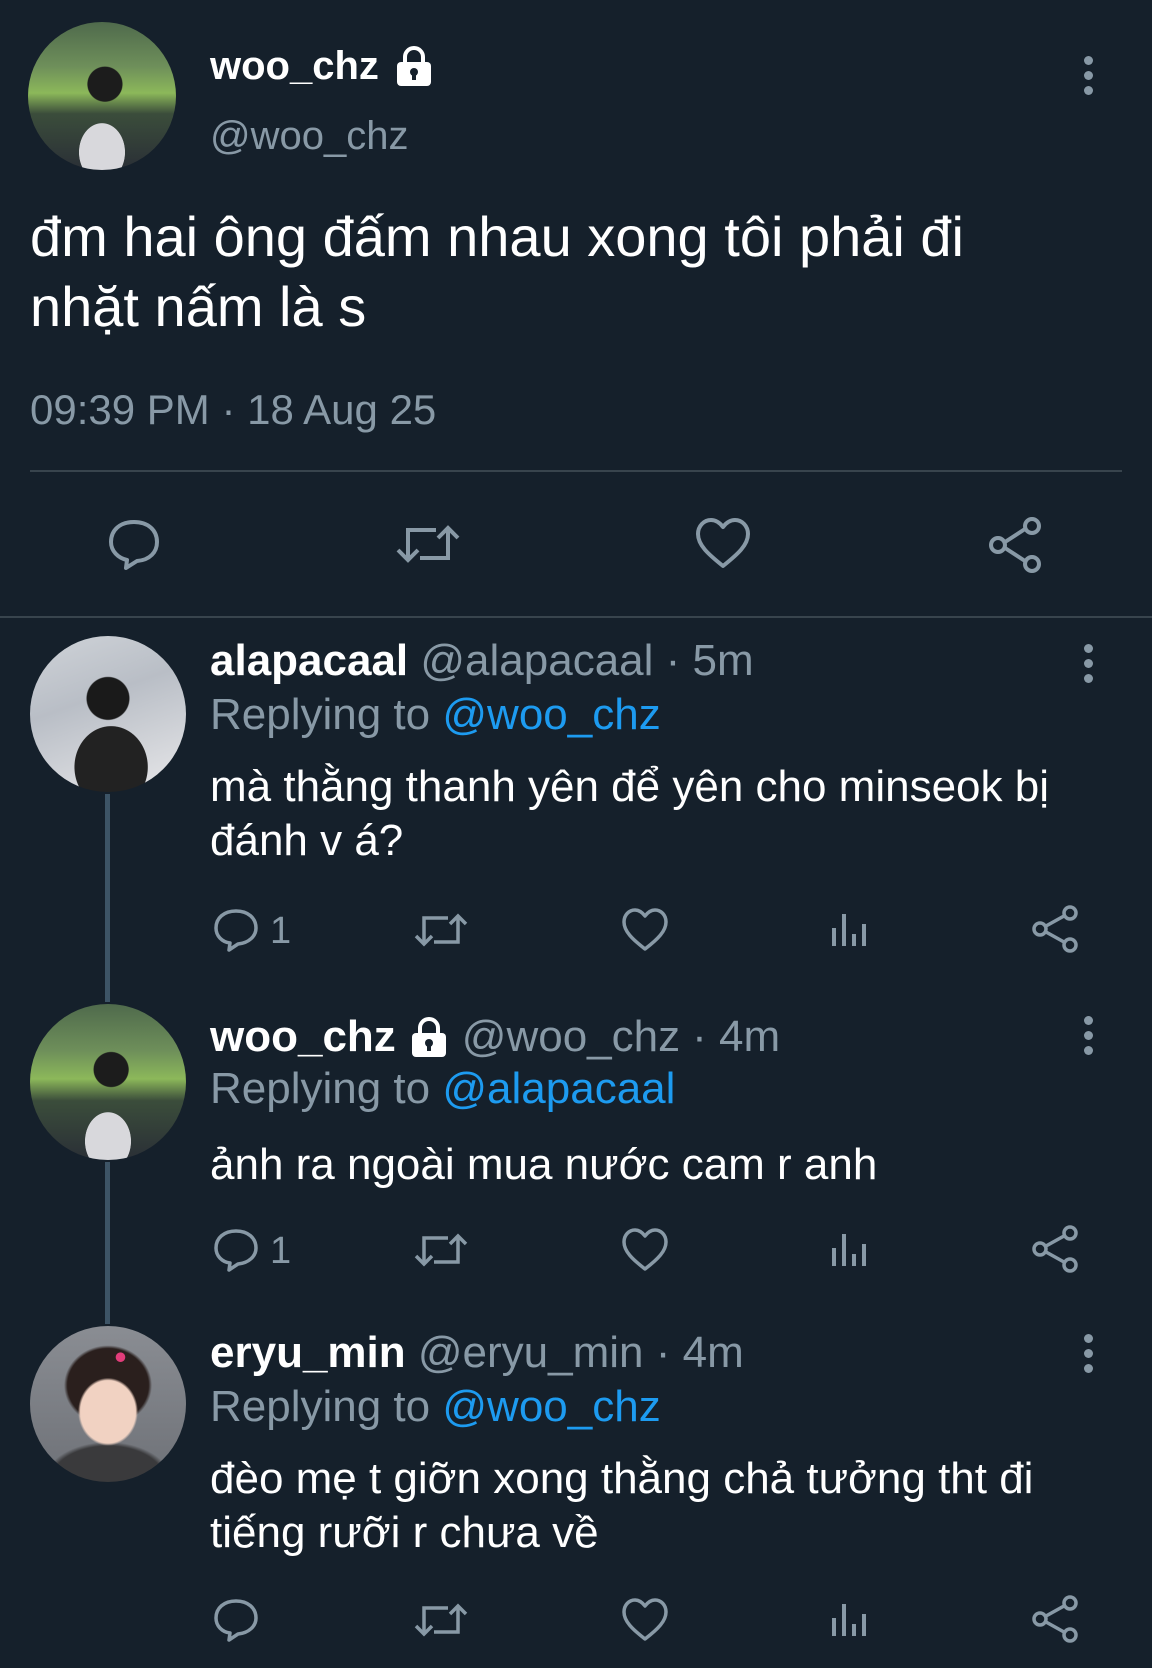 The height and width of the screenshot is (1668, 1152). I want to click on author-row: woo_chz, so click(323, 66).